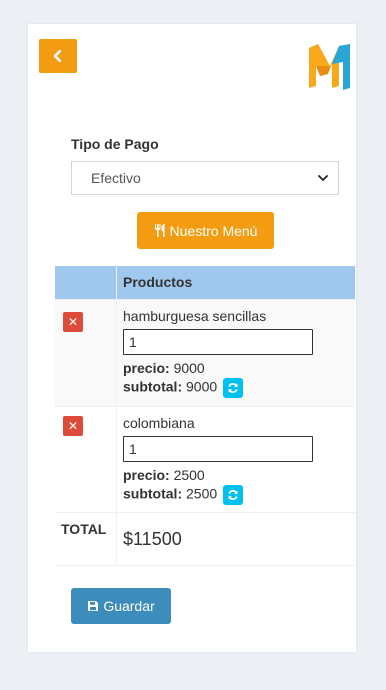  What do you see at coordinates (195, 316) in the screenshot?
I see `product-name: hamburguesa sencillas` at bounding box center [195, 316].